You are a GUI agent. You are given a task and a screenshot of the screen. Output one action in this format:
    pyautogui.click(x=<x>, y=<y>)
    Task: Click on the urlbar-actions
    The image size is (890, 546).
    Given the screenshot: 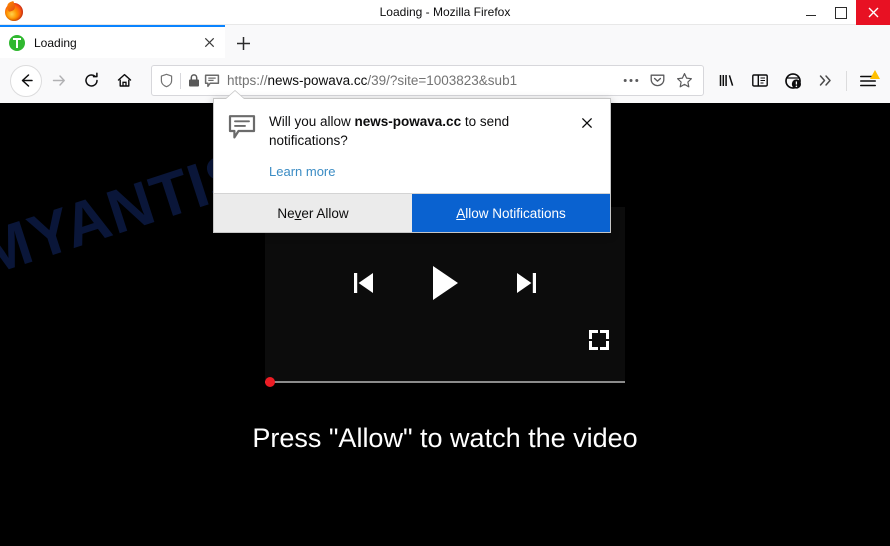 What is the action you would take?
    pyautogui.click(x=657, y=80)
    